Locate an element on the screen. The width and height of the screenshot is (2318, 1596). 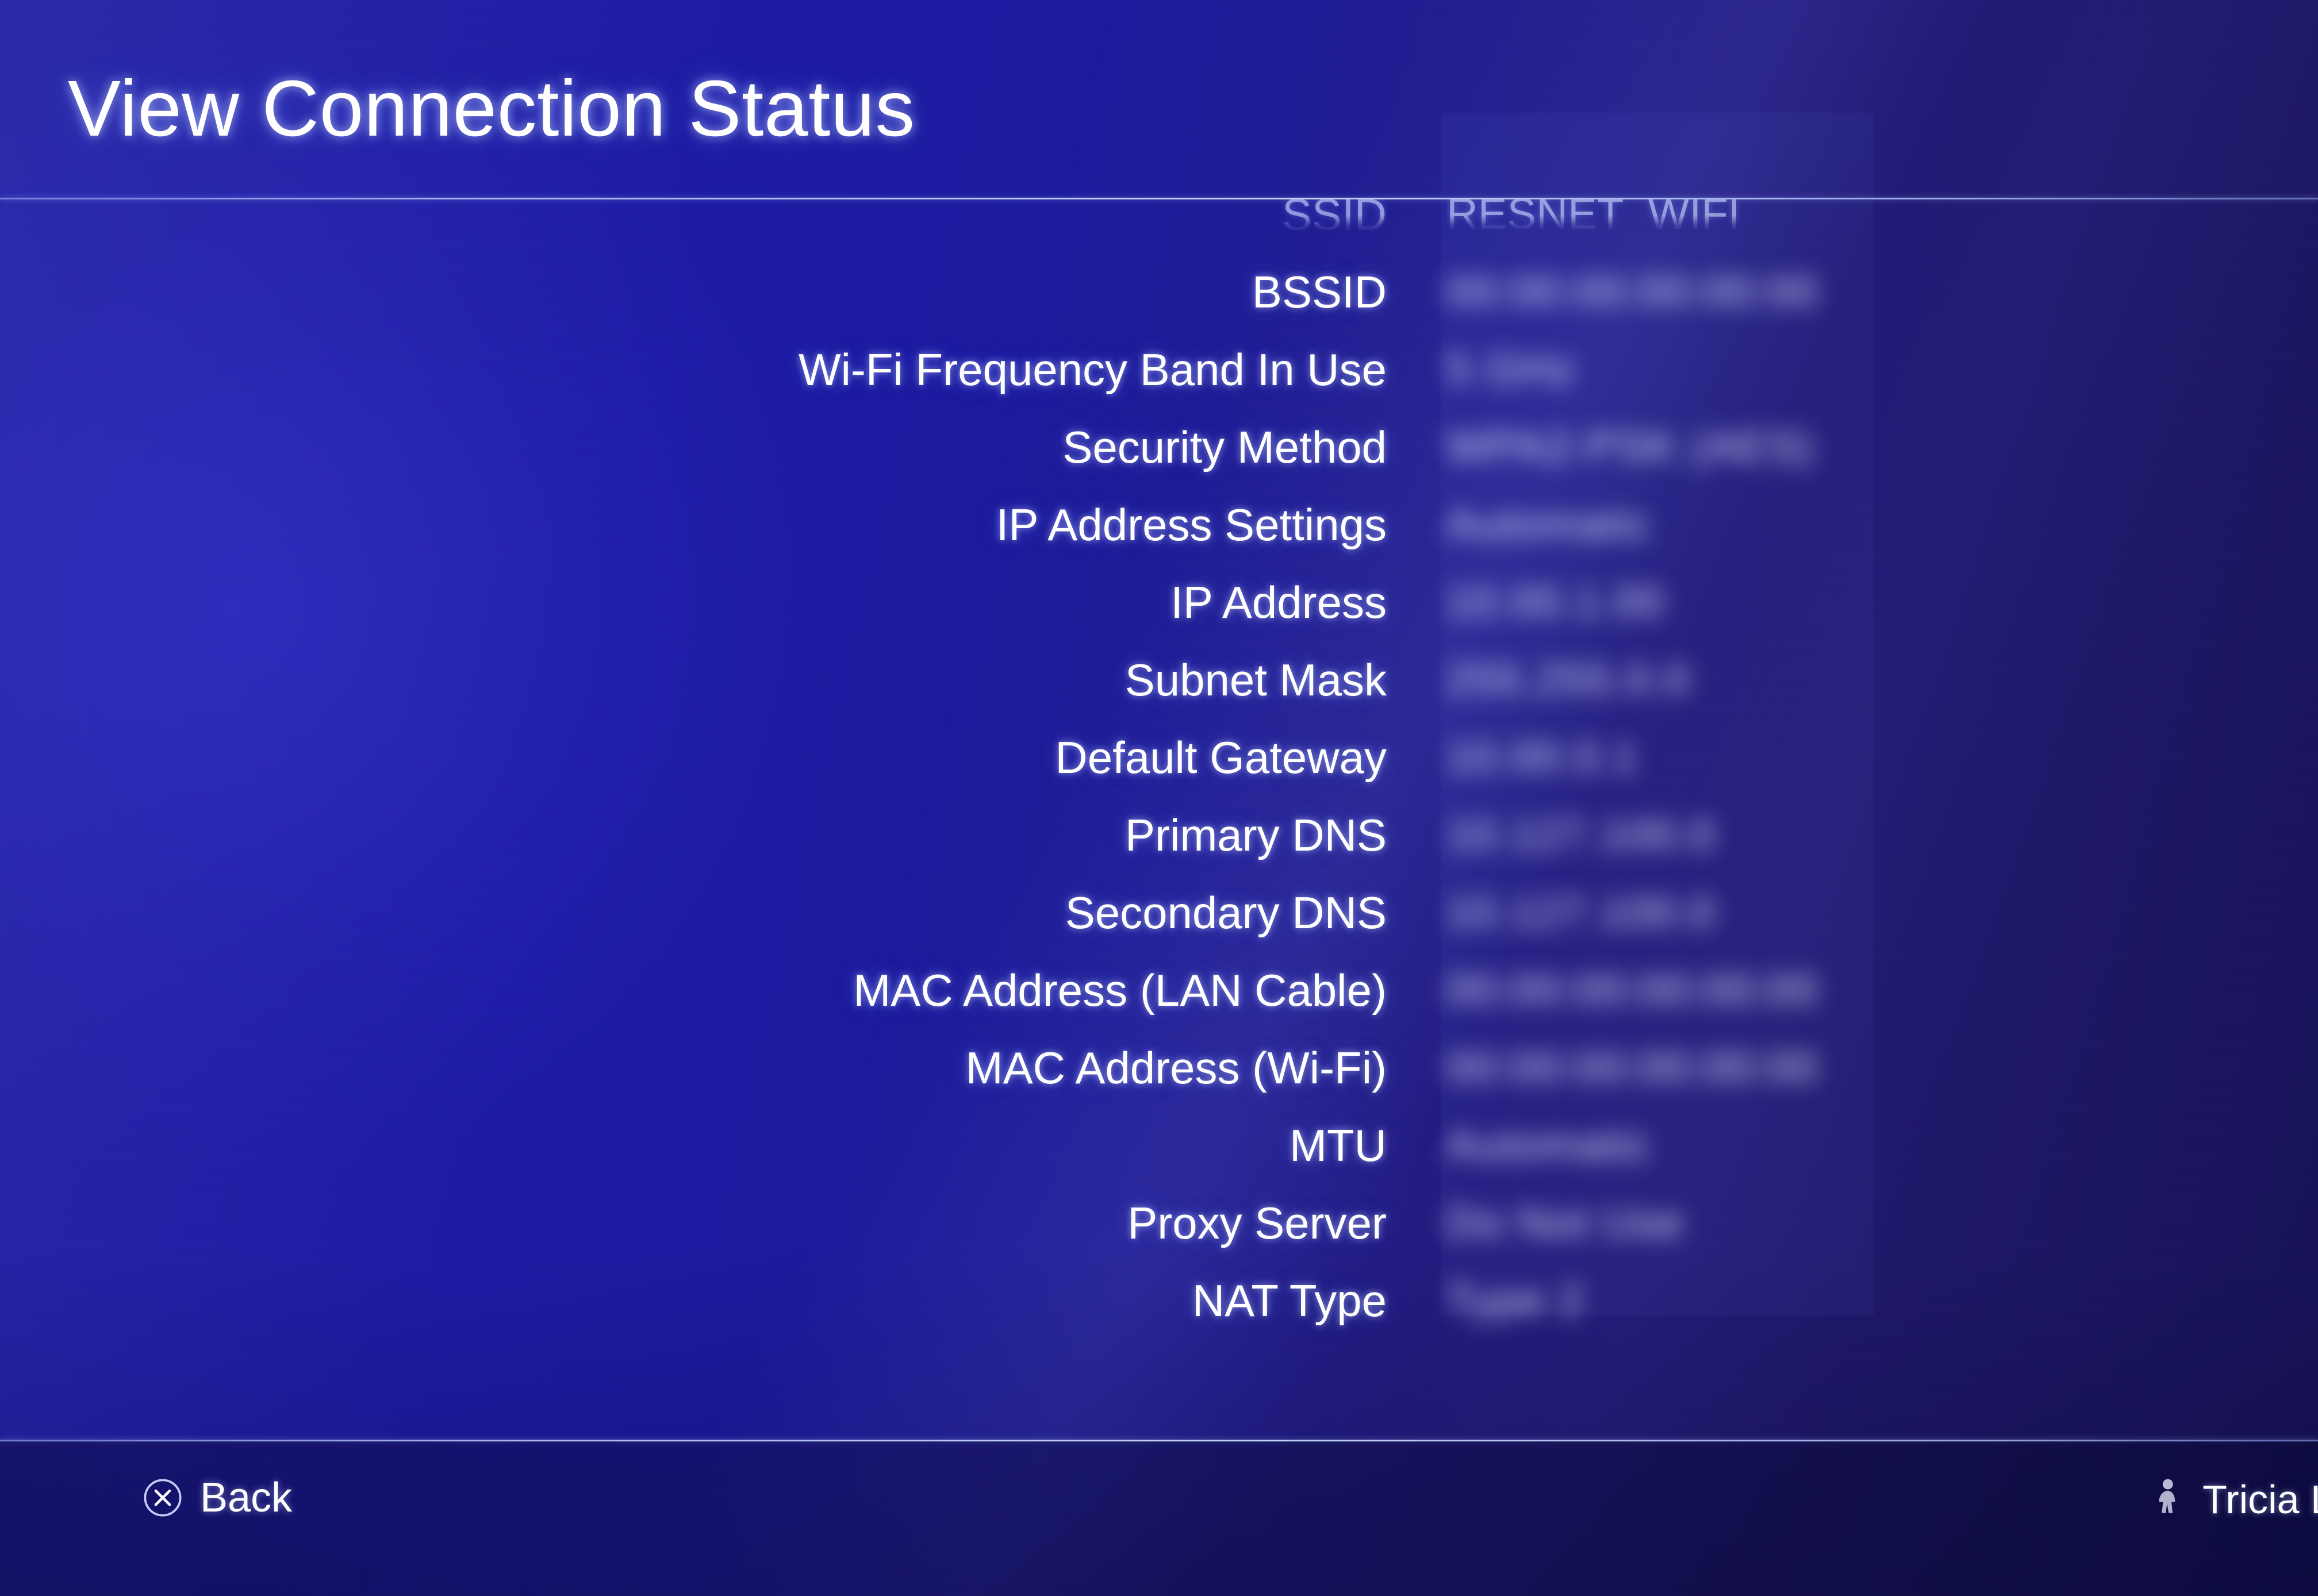
info-row-label: IP Address Settings is located at coordinates (1191, 524).